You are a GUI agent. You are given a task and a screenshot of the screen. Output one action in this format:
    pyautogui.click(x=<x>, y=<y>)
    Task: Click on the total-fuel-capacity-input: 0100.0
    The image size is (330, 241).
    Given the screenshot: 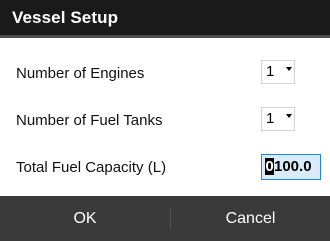 What is the action you would take?
    pyautogui.click(x=291, y=167)
    